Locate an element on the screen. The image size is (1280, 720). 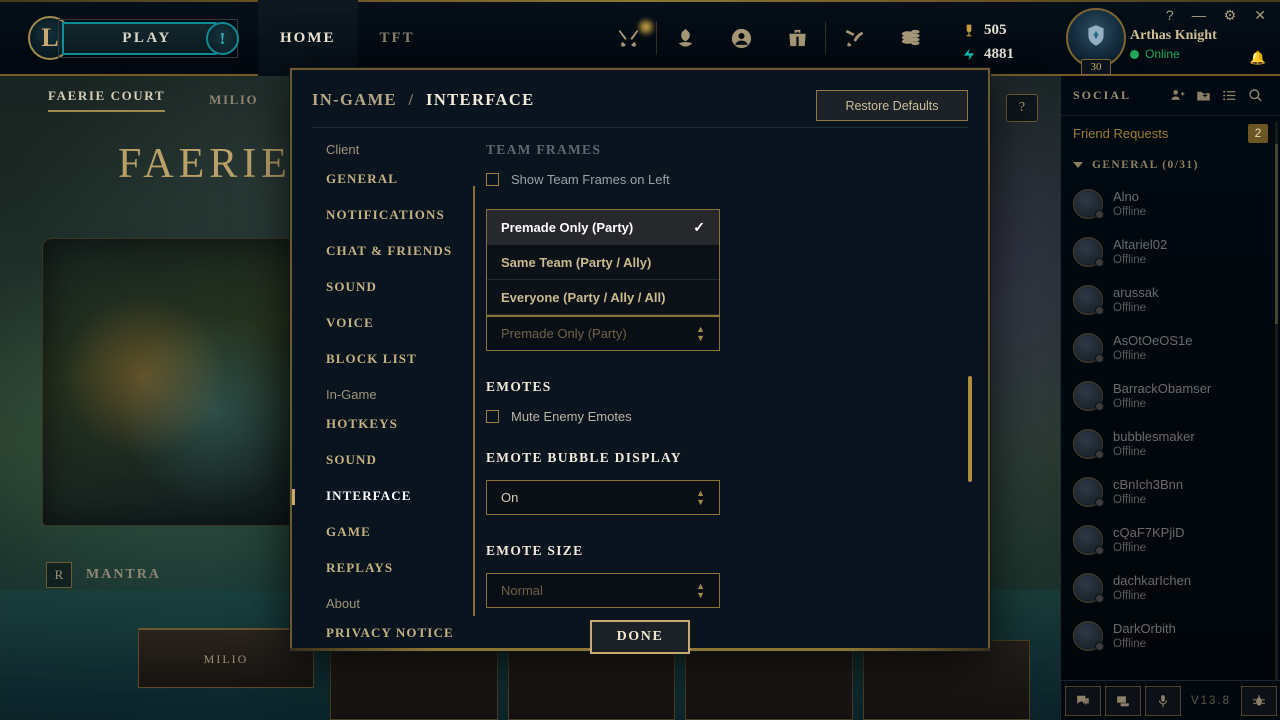
social-title: SOCIAL is located at coordinates (1102, 95).